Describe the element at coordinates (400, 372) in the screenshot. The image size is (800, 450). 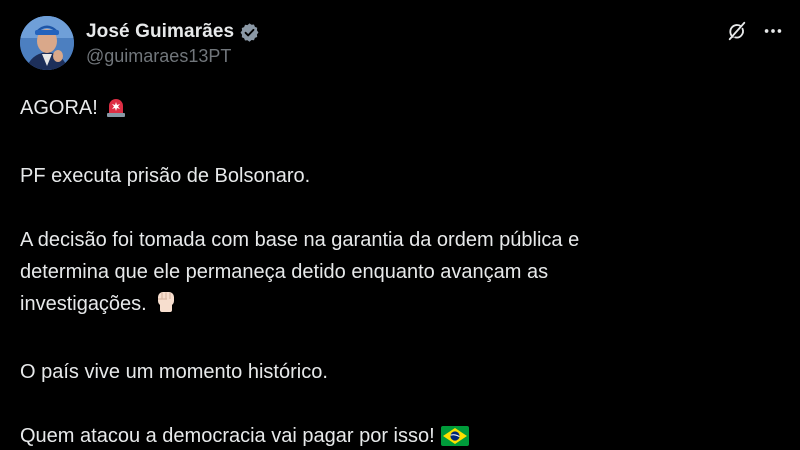
I see `post-paragraph: O país vive um momento histórico.` at that location.